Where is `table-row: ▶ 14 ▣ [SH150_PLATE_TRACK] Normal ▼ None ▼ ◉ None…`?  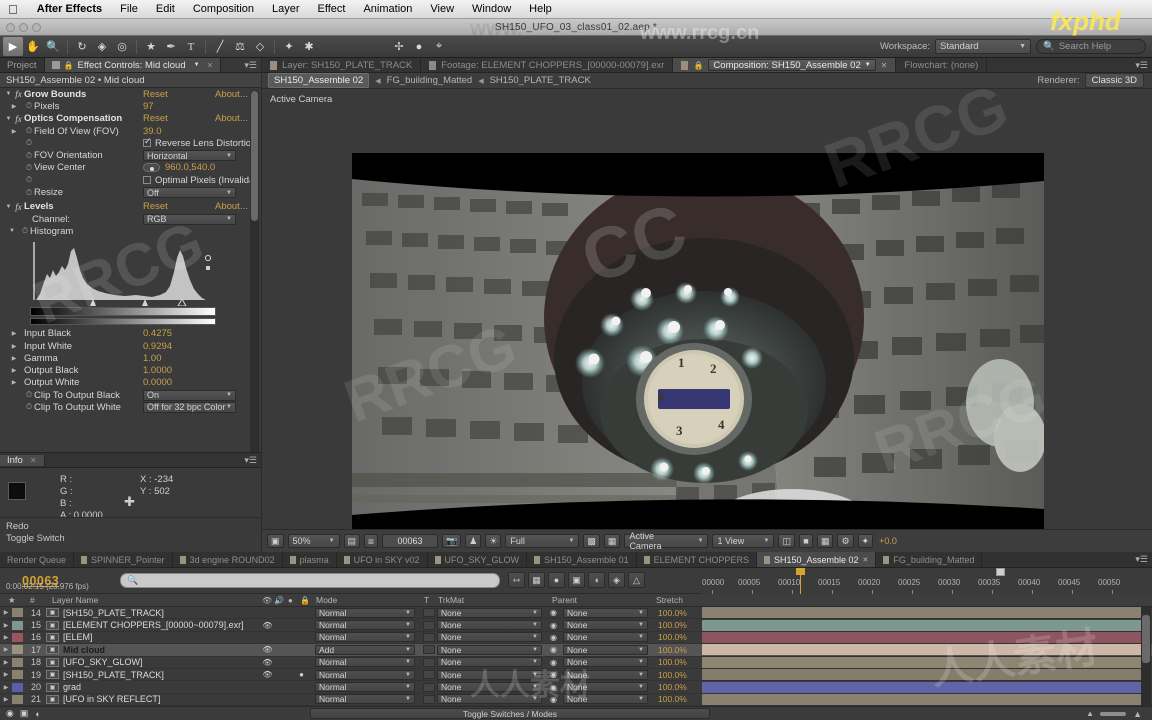
table-row: ▶ 14 ▣ [SH150_PLATE_TRACK] Normal ▼ None ▼ ◉ None… is located at coordinates (576, 613).